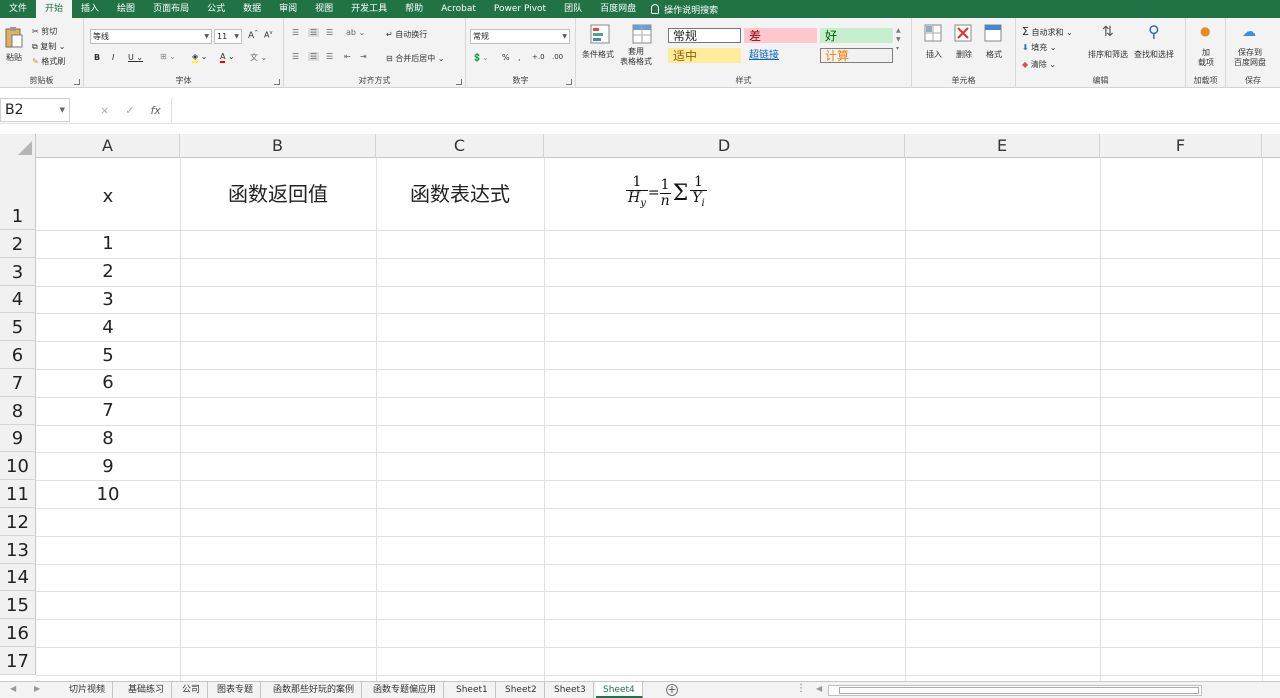  What do you see at coordinates (406, 34) in the screenshot?
I see `wrap-text-button: ↵ 自动换行` at bounding box center [406, 34].